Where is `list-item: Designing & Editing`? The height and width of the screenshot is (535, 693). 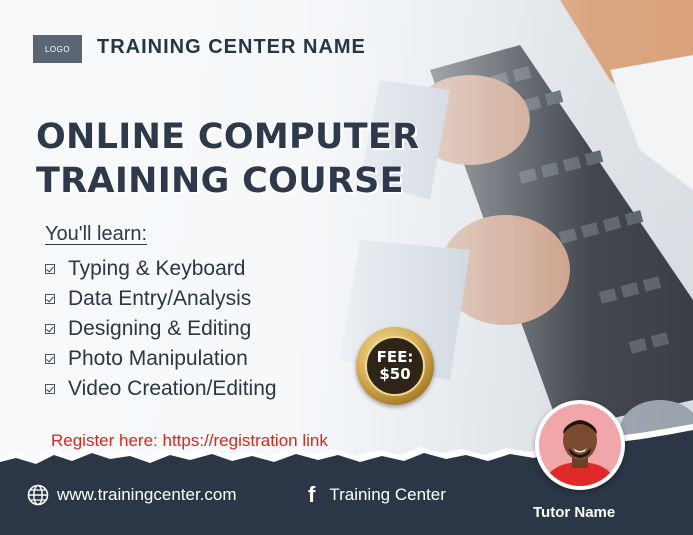 list-item: Designing & Editing is located at coordinates (161, 329).